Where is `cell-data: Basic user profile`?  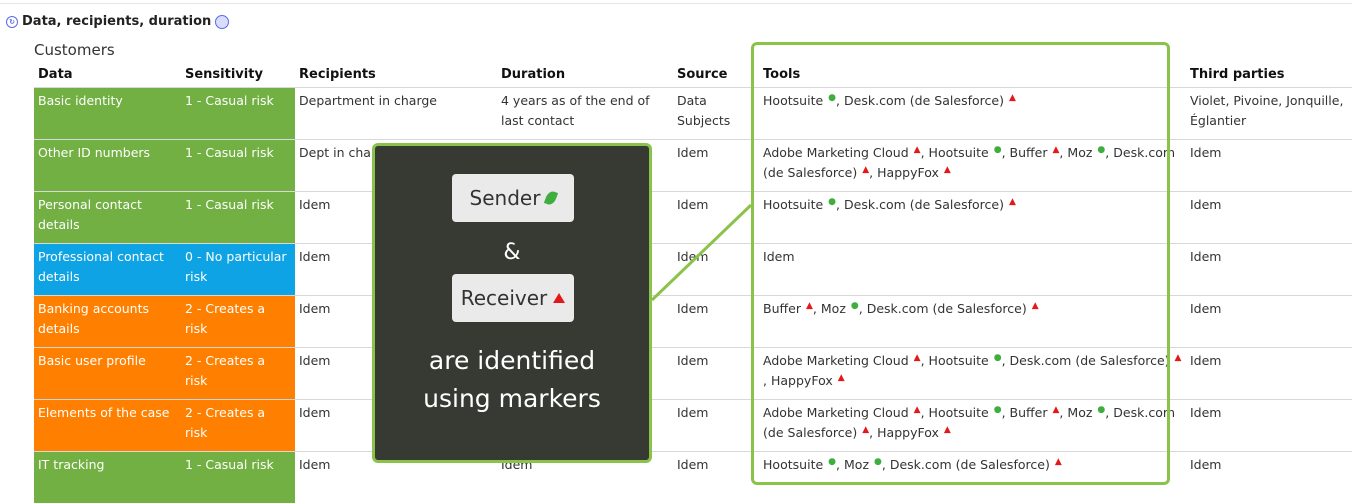
cell-data: Basic user profile is located at coordinates (107, 374).